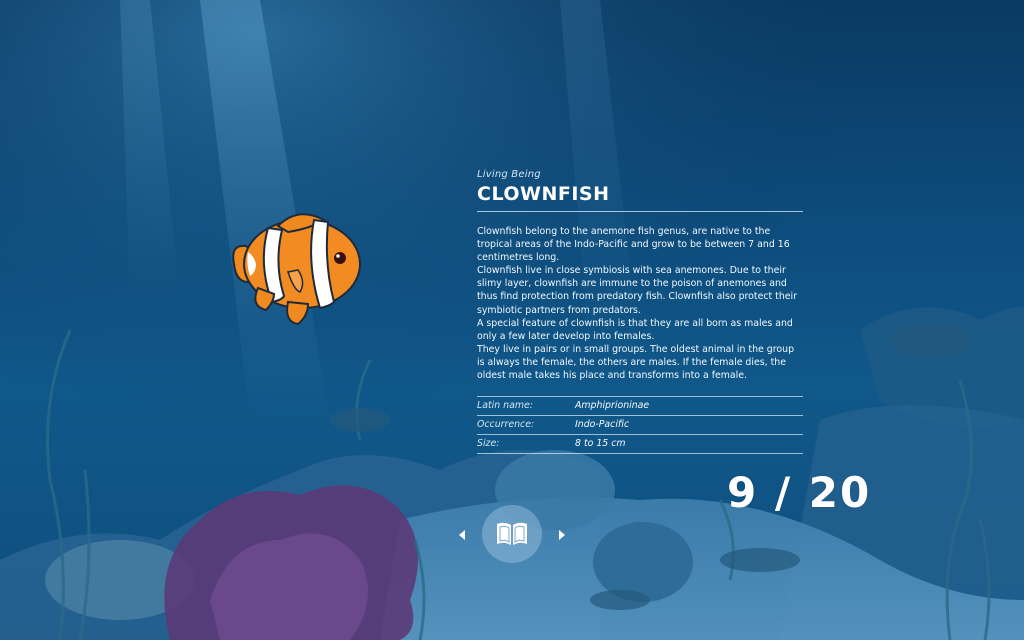 The width and height of the screenshot is (1024, 640). I want to click on fact-row-occurrence: Occurrence: Indo-Pacific, so click(640, 426).